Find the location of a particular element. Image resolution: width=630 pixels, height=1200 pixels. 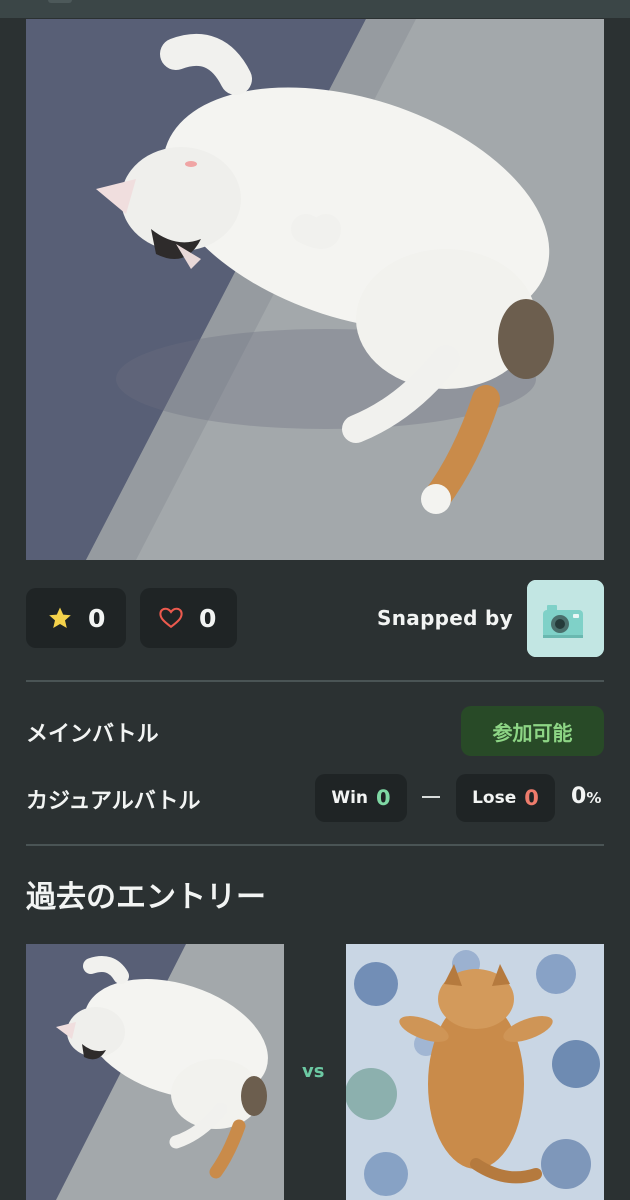

photographer-avatar is located at coordinates (565, 618).